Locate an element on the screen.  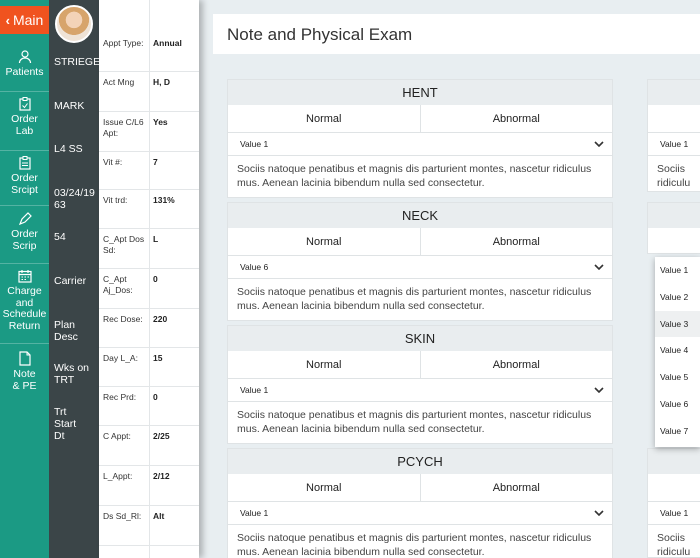
dropdown-option: Value 1 is located at coordinates (677, 270).